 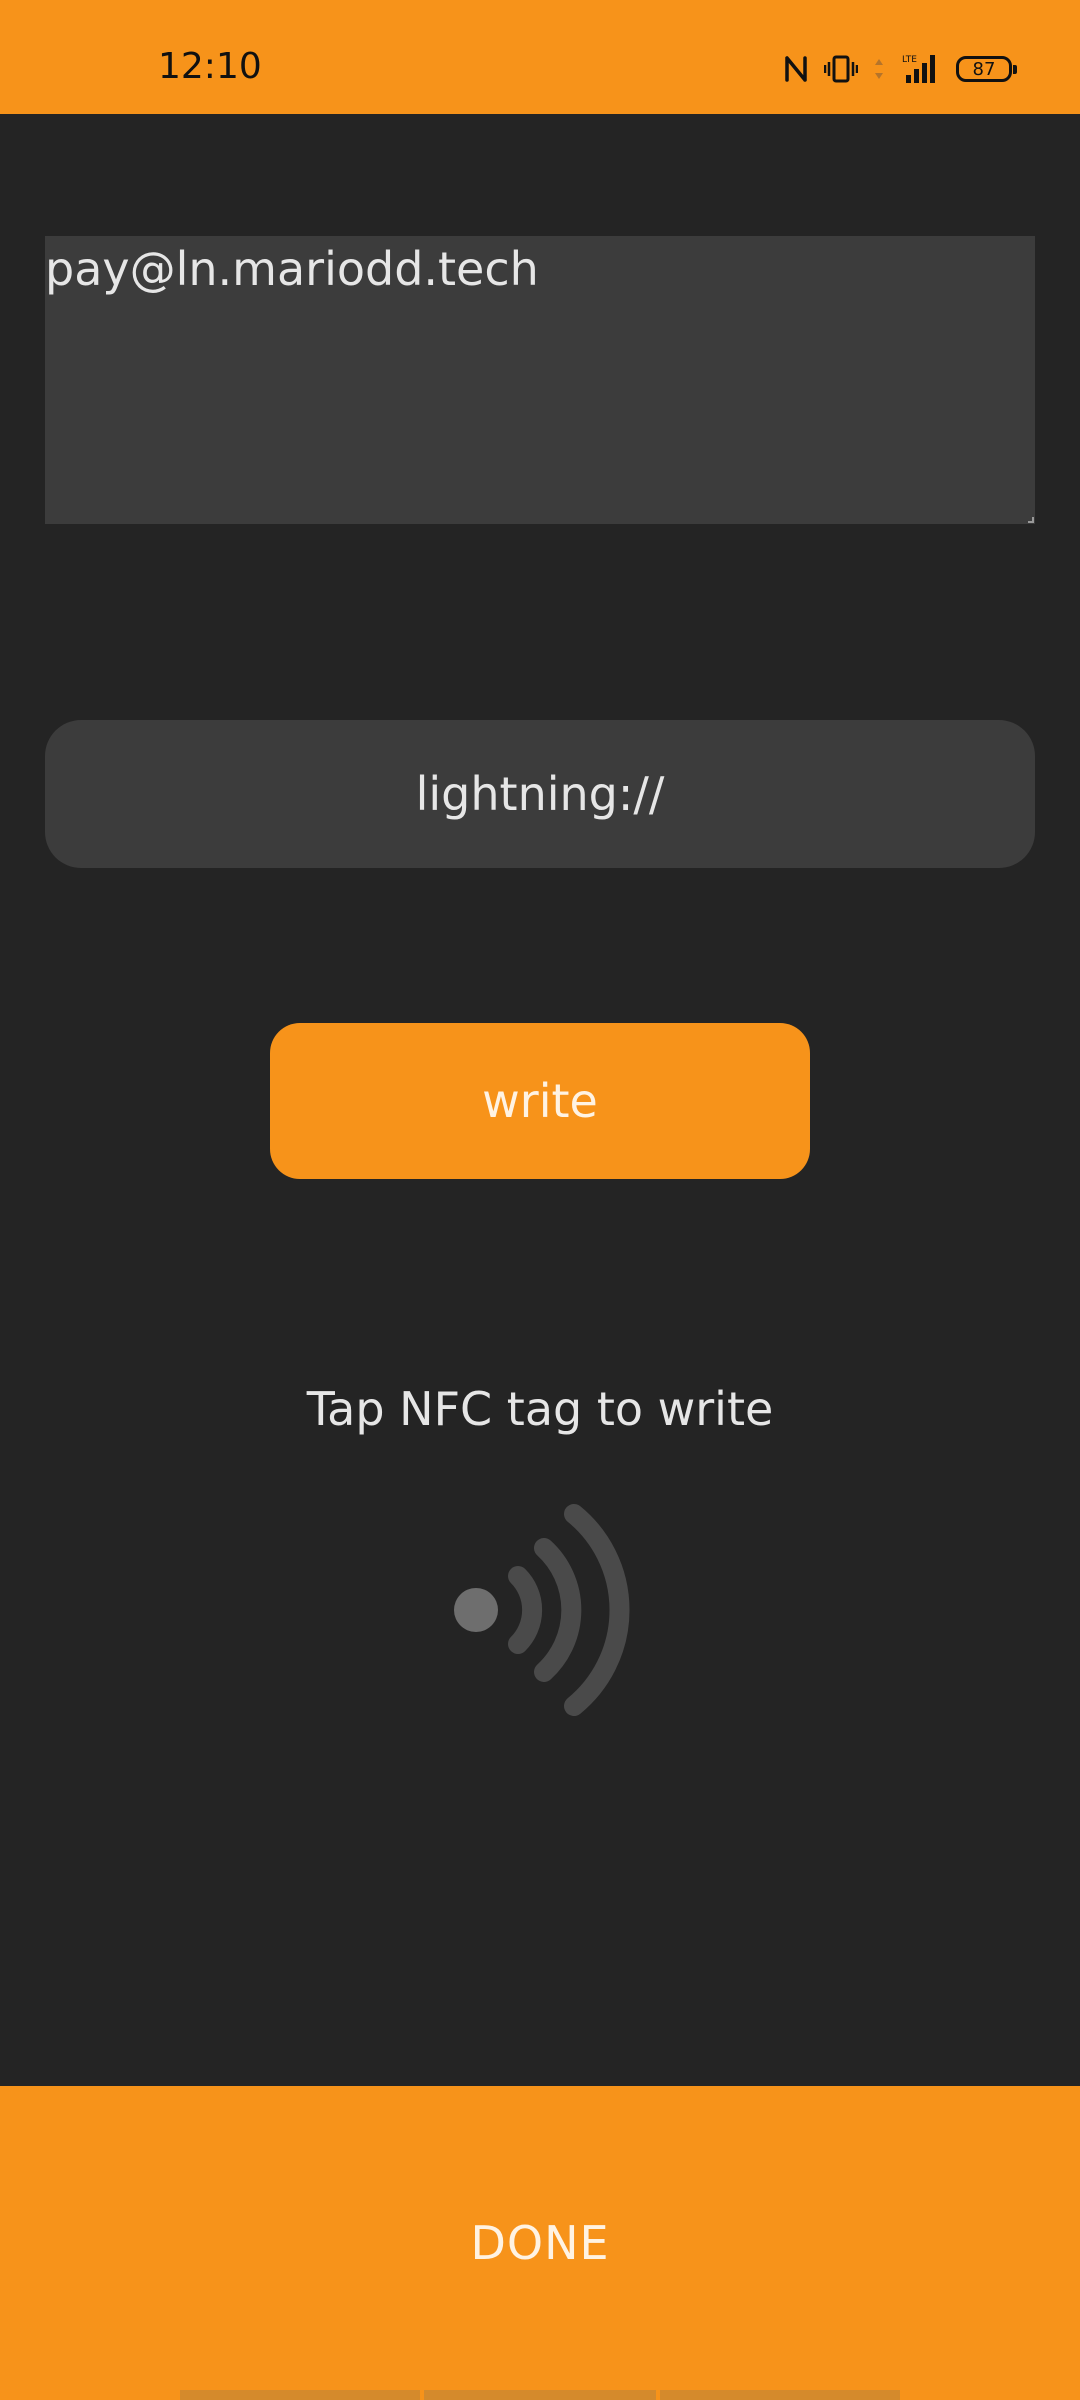 What do you see at coordinates (540, 380) in the screenshot?
I see `address-textarea: pay@ln.mariodd.tech` at bounding box center [540, 380].